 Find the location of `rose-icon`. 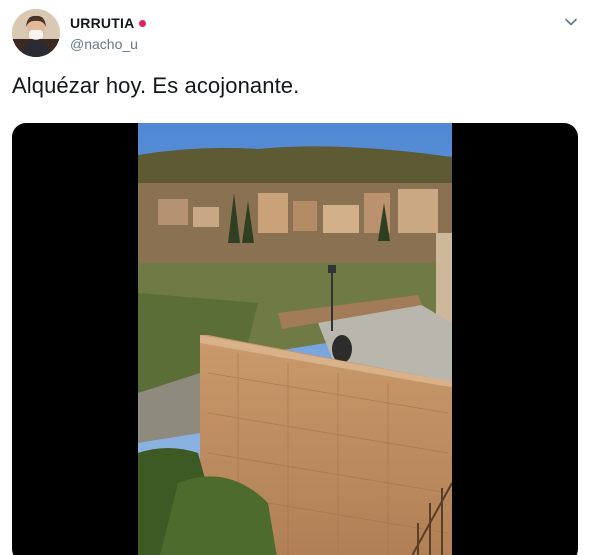

rose-icon is located at coordinates (143, 23).